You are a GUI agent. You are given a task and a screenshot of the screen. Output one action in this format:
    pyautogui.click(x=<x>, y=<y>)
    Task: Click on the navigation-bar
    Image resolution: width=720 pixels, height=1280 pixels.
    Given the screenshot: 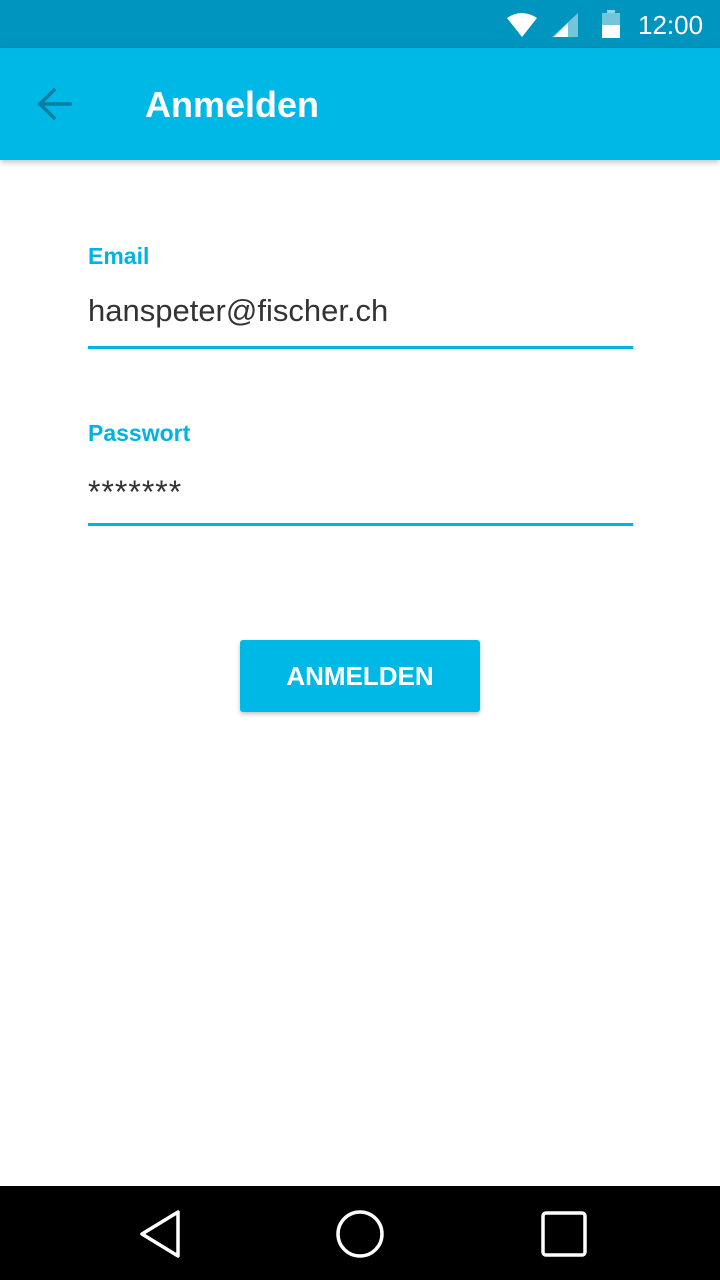 What is the action you would take?
    pyautogui.click(x=360, y=1233)
    